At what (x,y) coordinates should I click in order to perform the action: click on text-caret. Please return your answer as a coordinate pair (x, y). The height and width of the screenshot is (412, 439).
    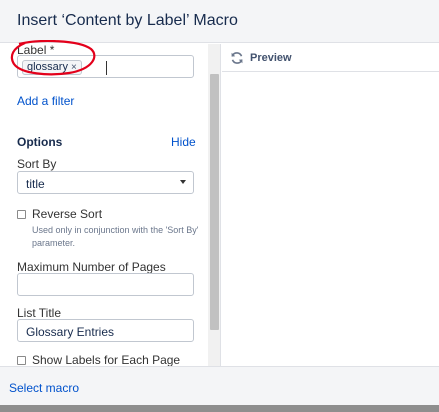
    Looking at the image, I should click on (106, 68).